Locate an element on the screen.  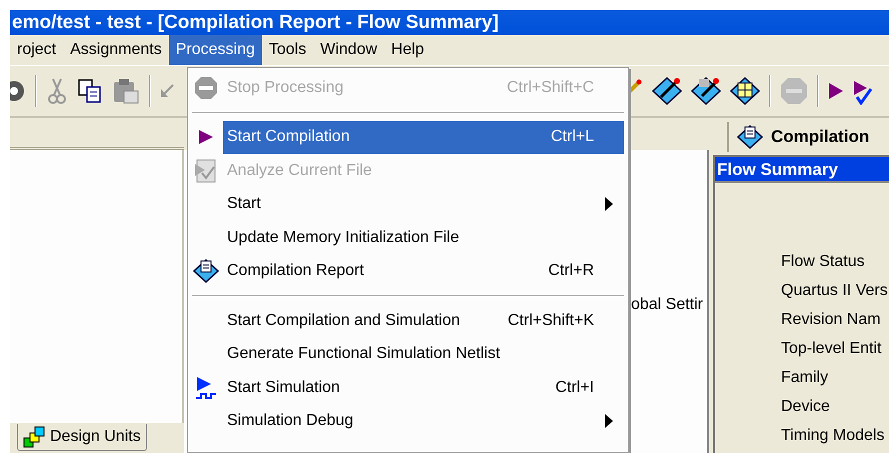
tab-label: Compilation is located at coordinates (820, 137).